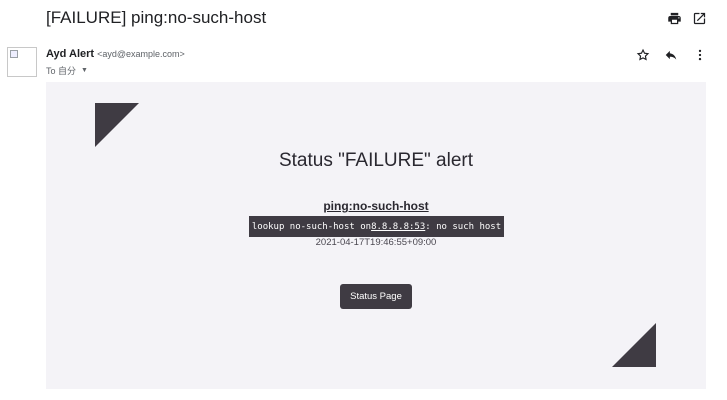 This screenshot has height=400, width=727. I want to click on recipient-line: To 自分 ▼, so click(67, 70).